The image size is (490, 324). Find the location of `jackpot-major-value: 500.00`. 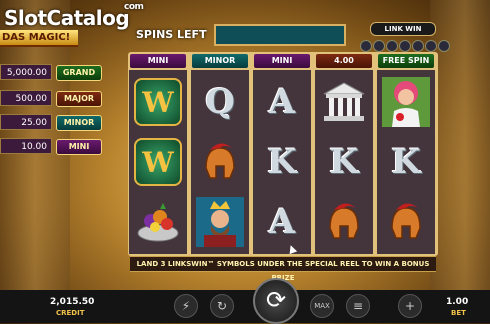

jackpot-major-value: 500.00 is located at coordinates (26, 98).